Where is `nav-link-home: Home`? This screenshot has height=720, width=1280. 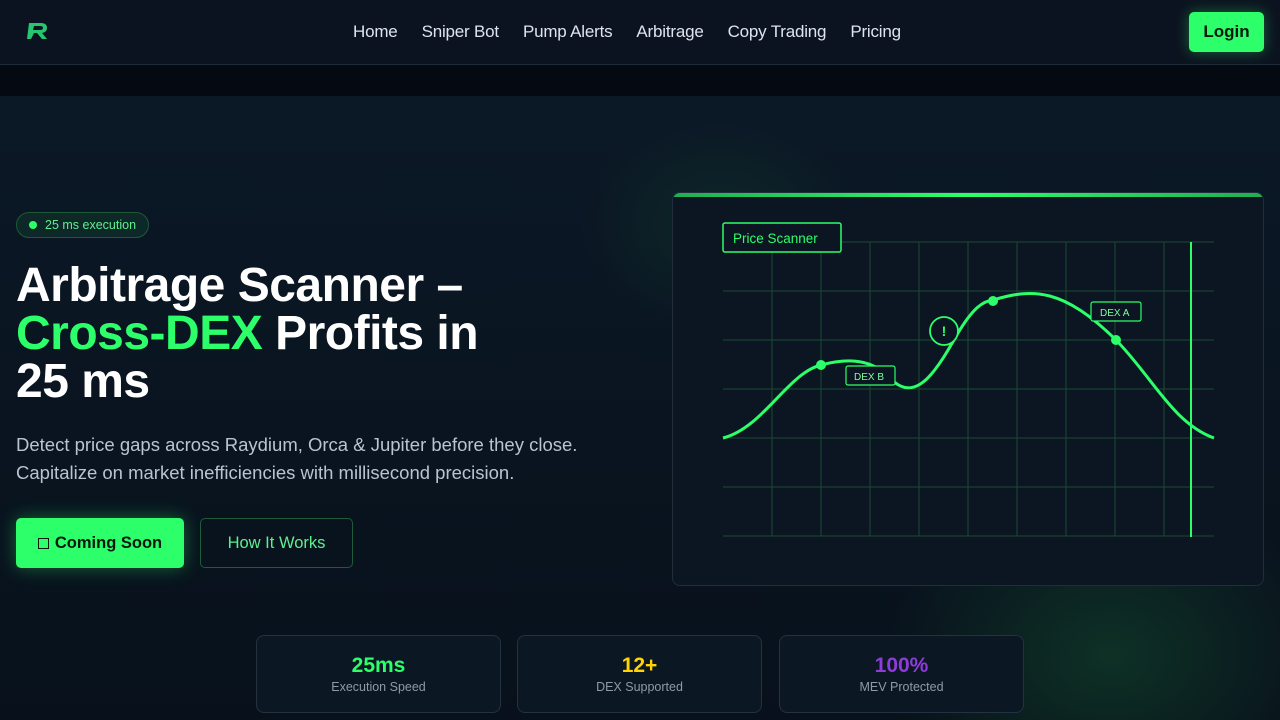
nav-link-home: Home is located at coordinates (375, 32).